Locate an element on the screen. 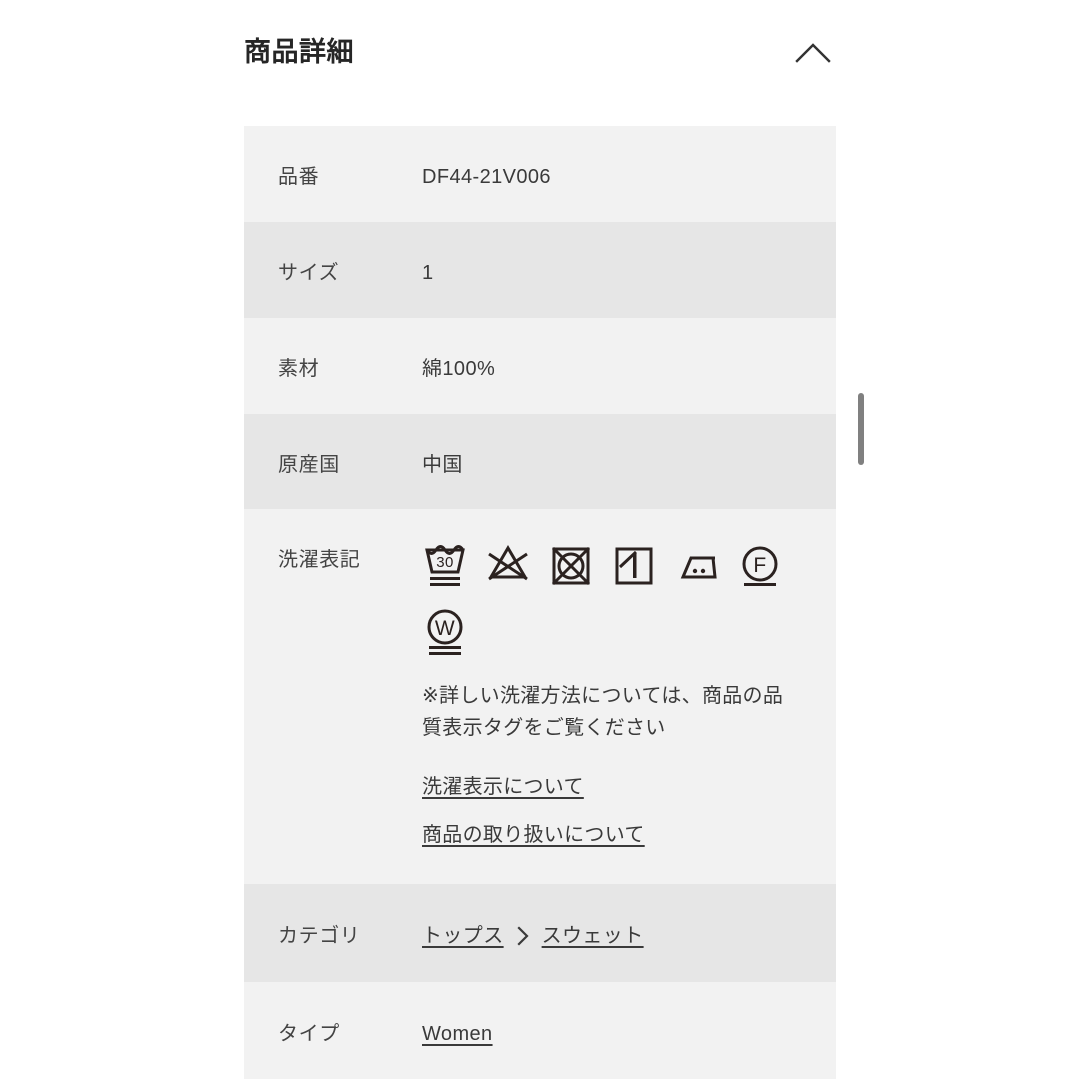  scrollbar-track is located at coordinates (1069, 540).